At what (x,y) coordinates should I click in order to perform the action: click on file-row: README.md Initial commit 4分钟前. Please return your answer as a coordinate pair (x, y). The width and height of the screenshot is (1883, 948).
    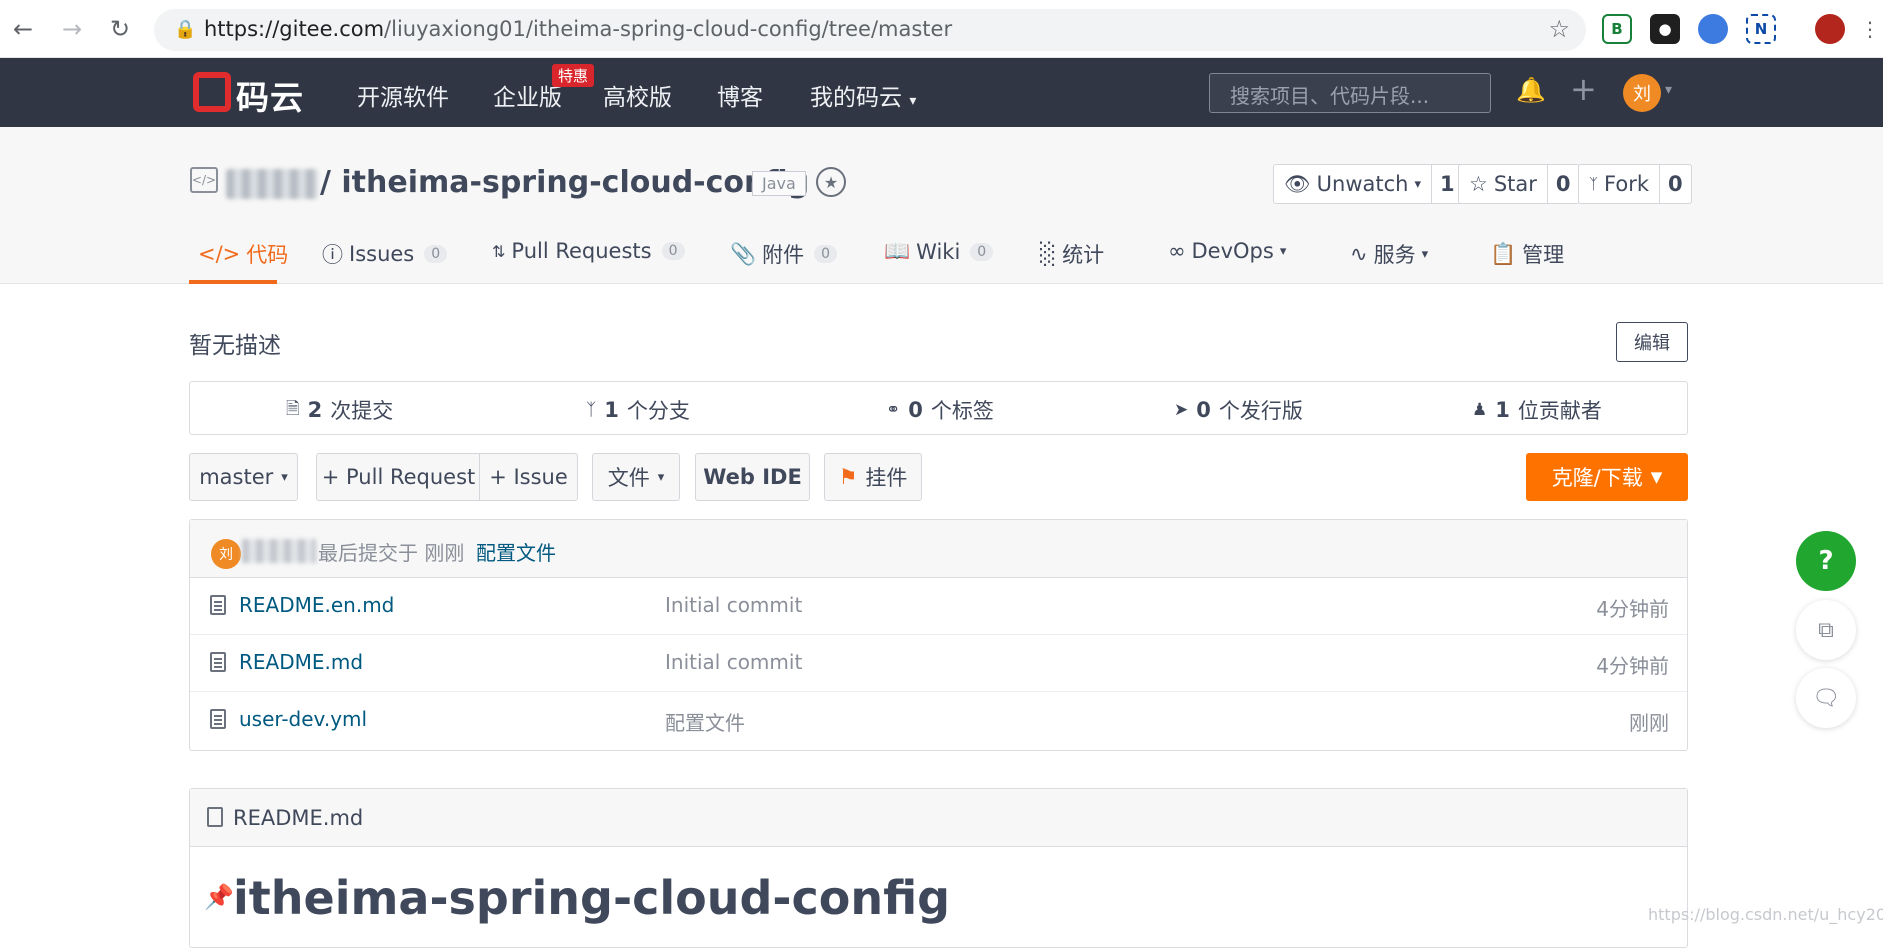
    Looking at the image, I should click on (938, 663).